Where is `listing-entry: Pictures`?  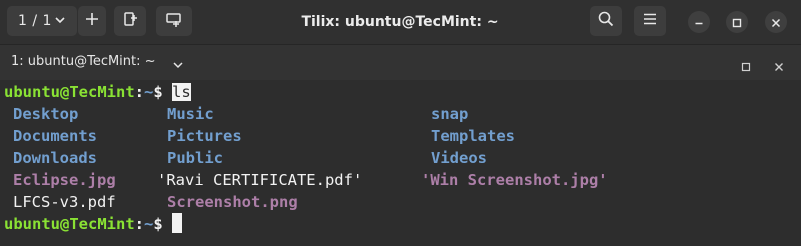
listing-entry: Pictures is located at coordinates (204, 136).